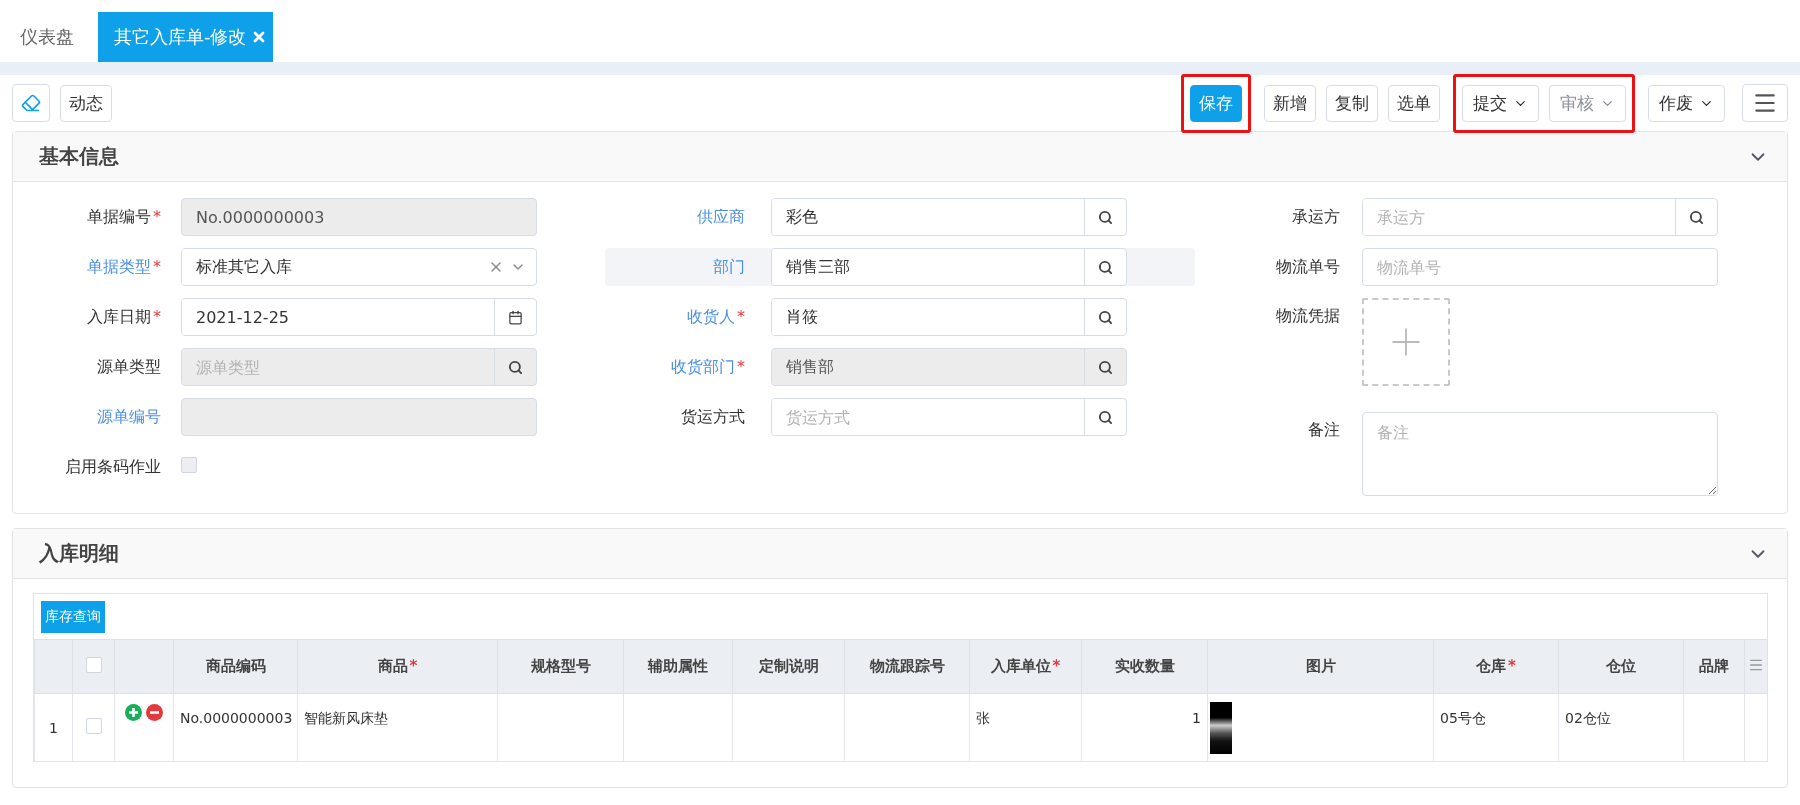 Image resolution: width=1800 pixels, height=805 pixels. I want to click on field-label: 备注, so click(1323, 430).